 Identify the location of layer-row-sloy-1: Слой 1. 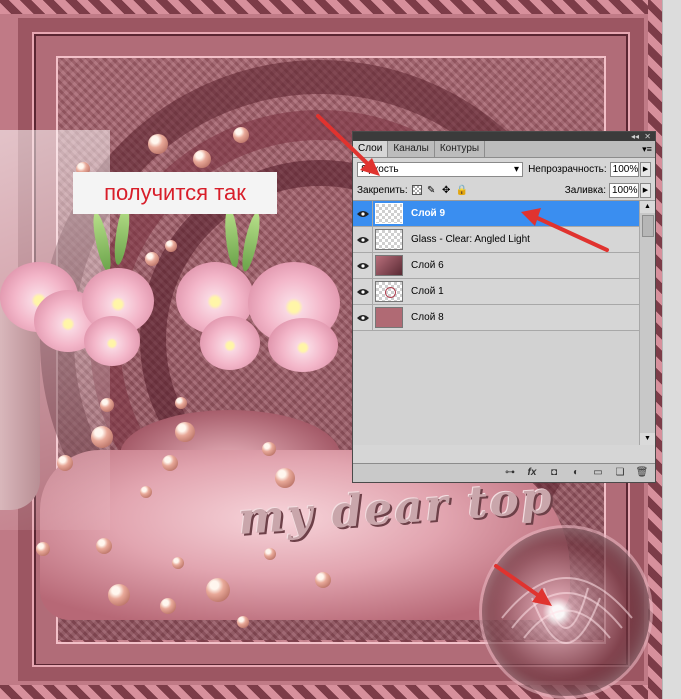
(496, 291).